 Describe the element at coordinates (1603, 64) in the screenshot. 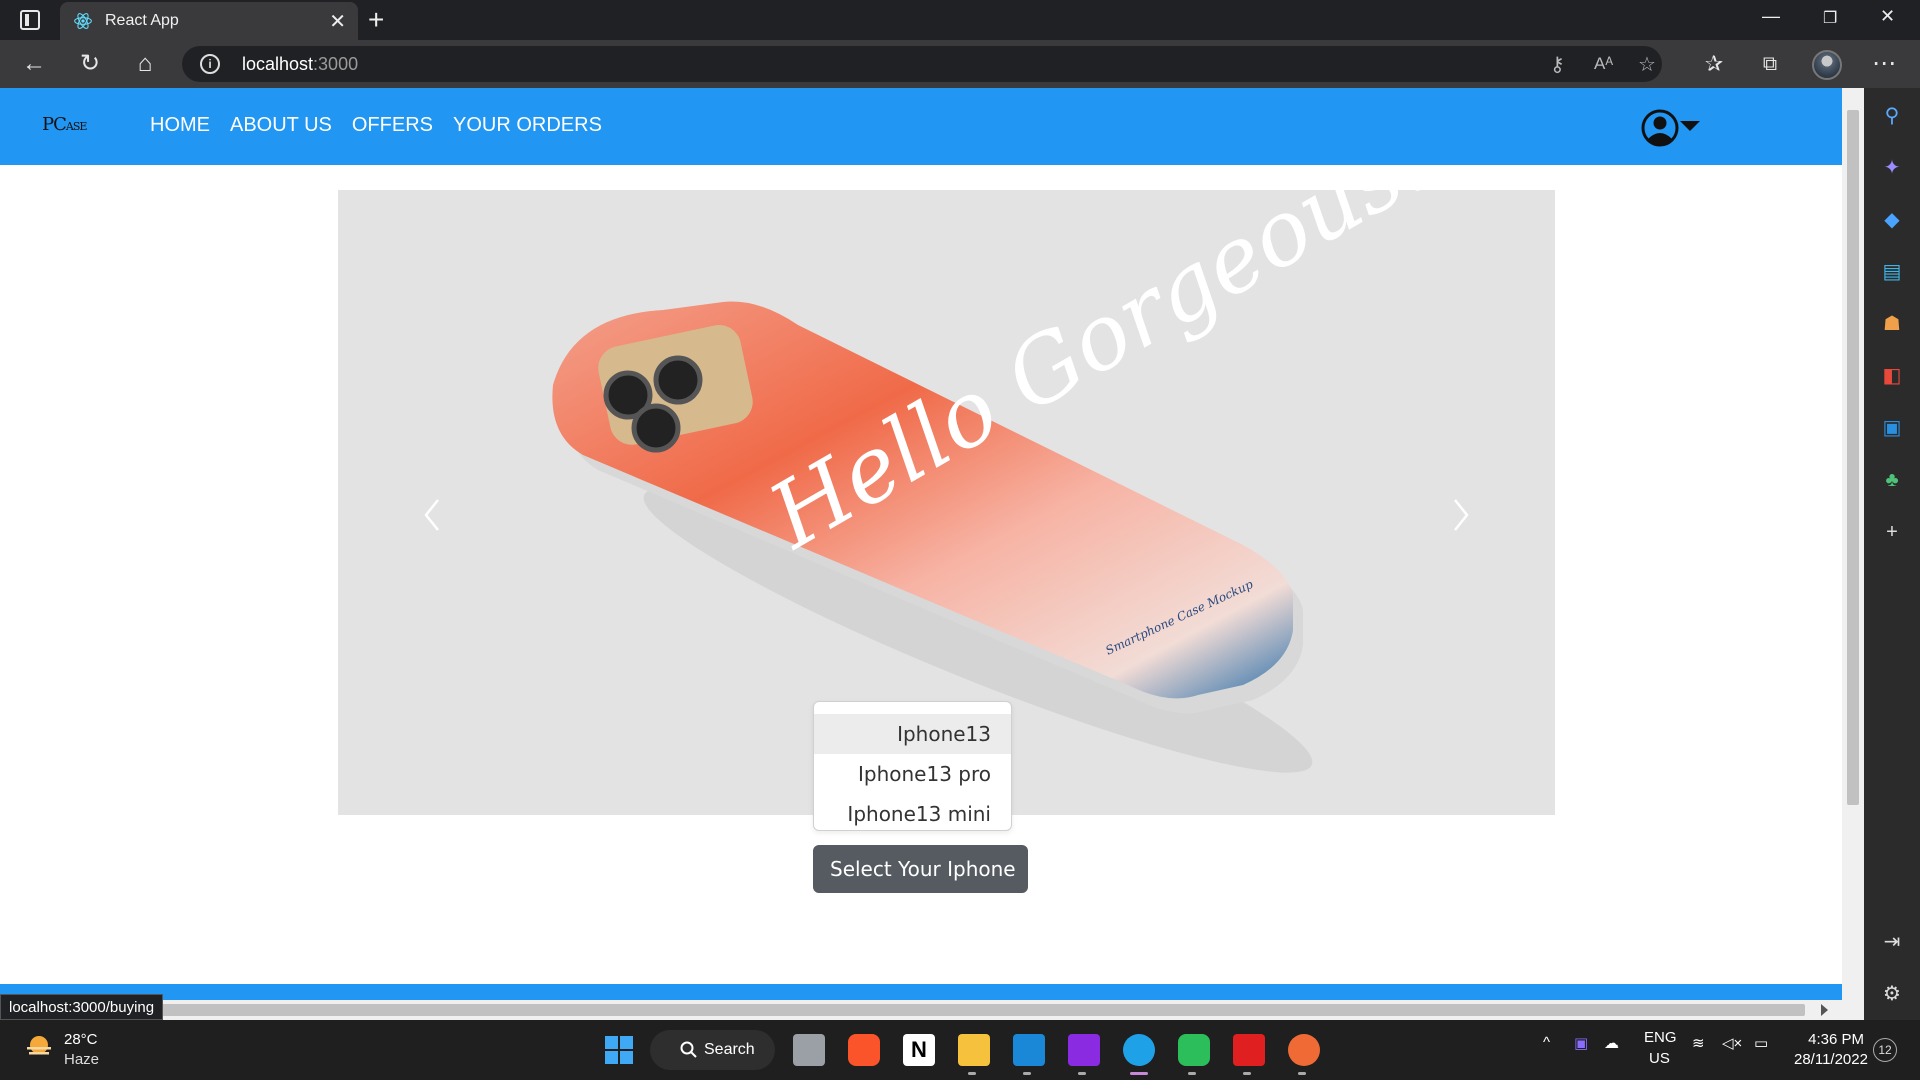

I see `read-aloud-icon: Aᴬ` at that location.